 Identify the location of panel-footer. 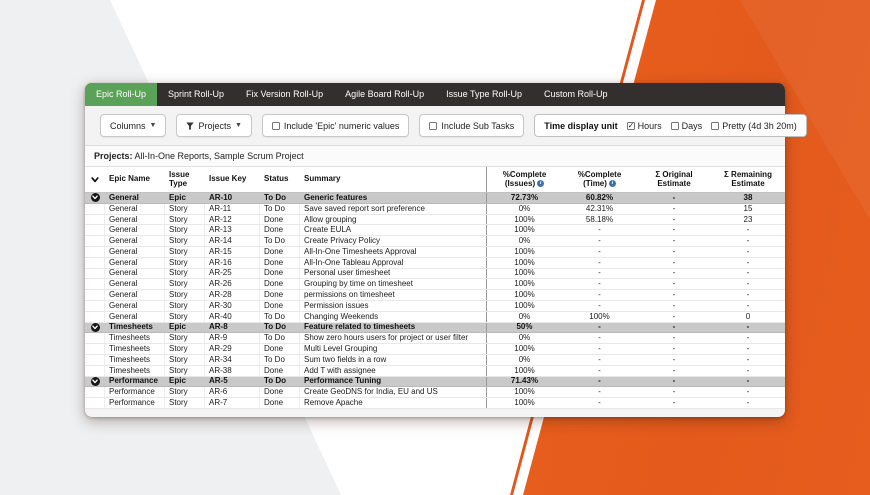
(435, 412).